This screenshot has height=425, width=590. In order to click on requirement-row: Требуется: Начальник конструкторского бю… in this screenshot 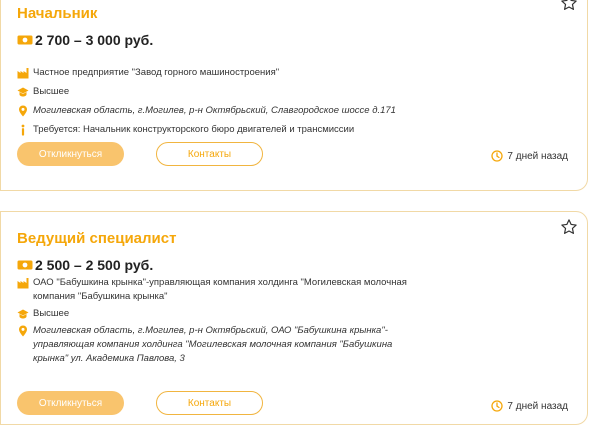, I will do `click(227, 130)`.